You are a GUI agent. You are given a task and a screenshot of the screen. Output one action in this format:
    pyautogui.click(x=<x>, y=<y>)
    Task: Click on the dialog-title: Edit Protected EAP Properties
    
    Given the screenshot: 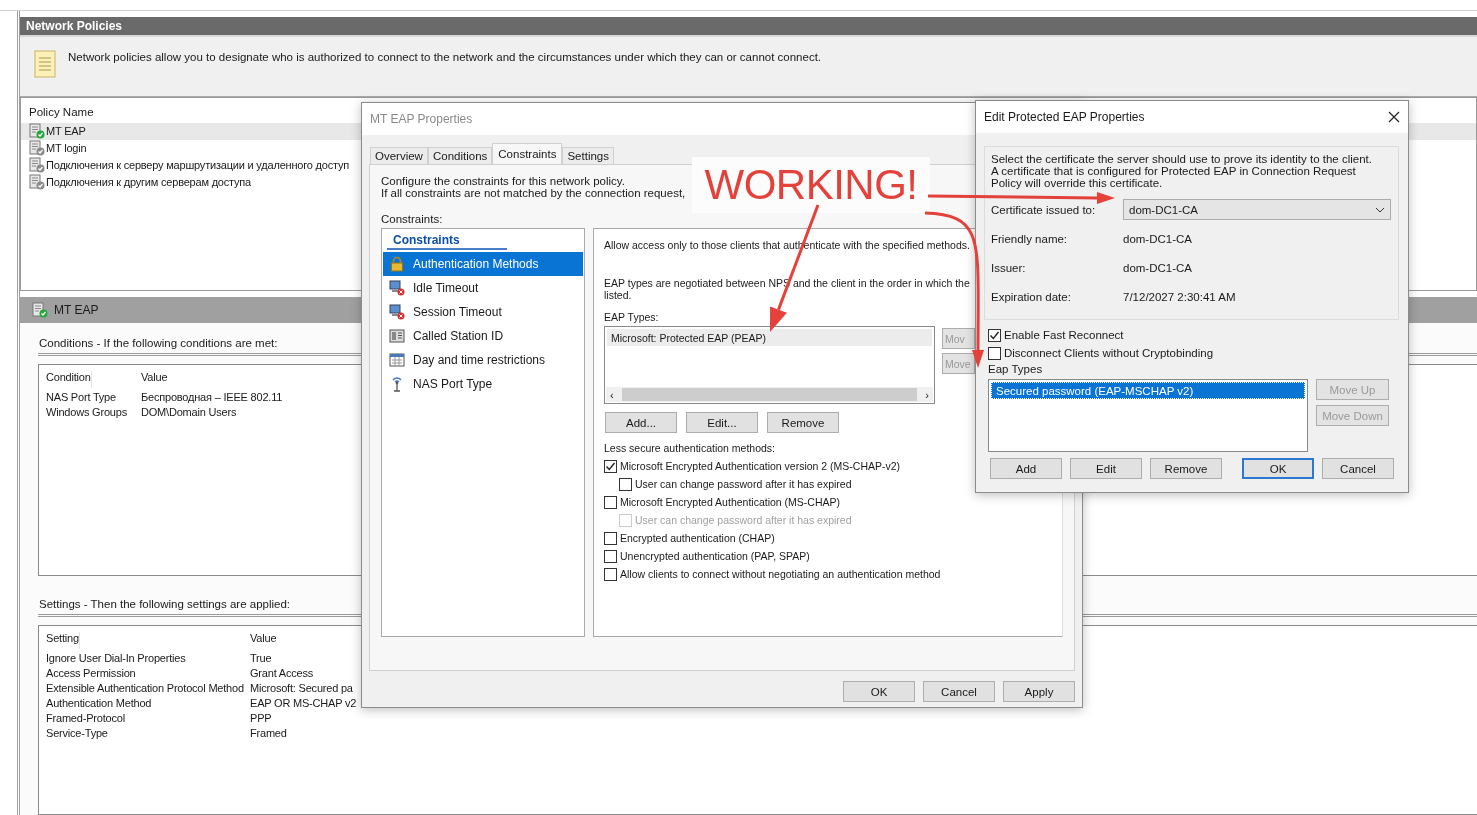 What is the action you would take?
    pyautogui.click(x=1064, y=117)
    